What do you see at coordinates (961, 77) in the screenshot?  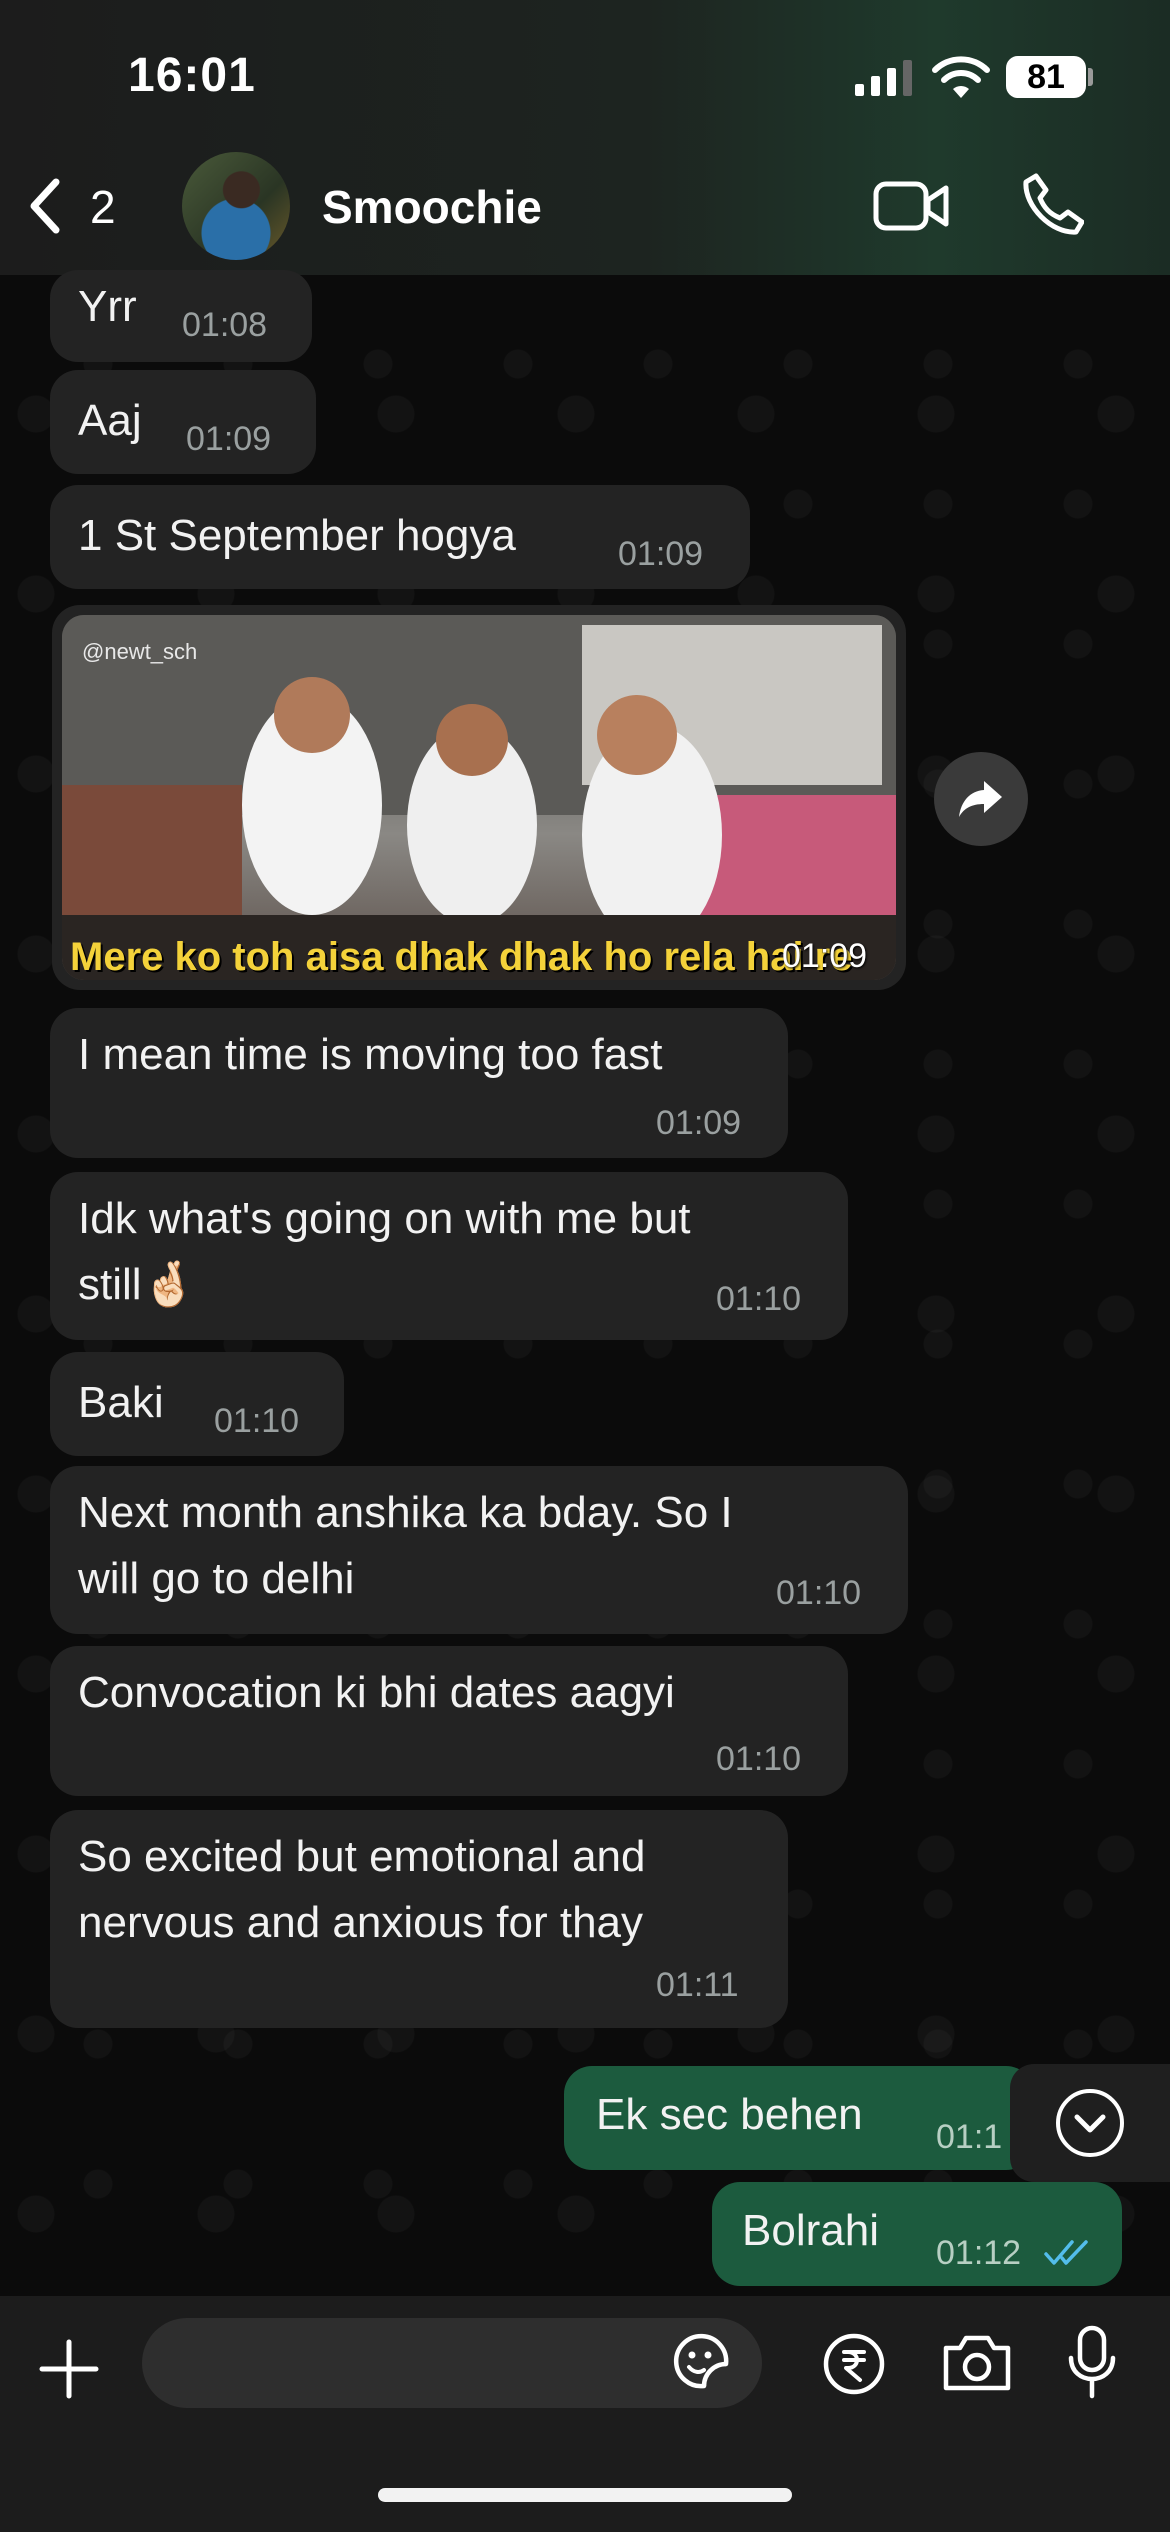 I see `wifi-icon` at bounding box center [961, 77].